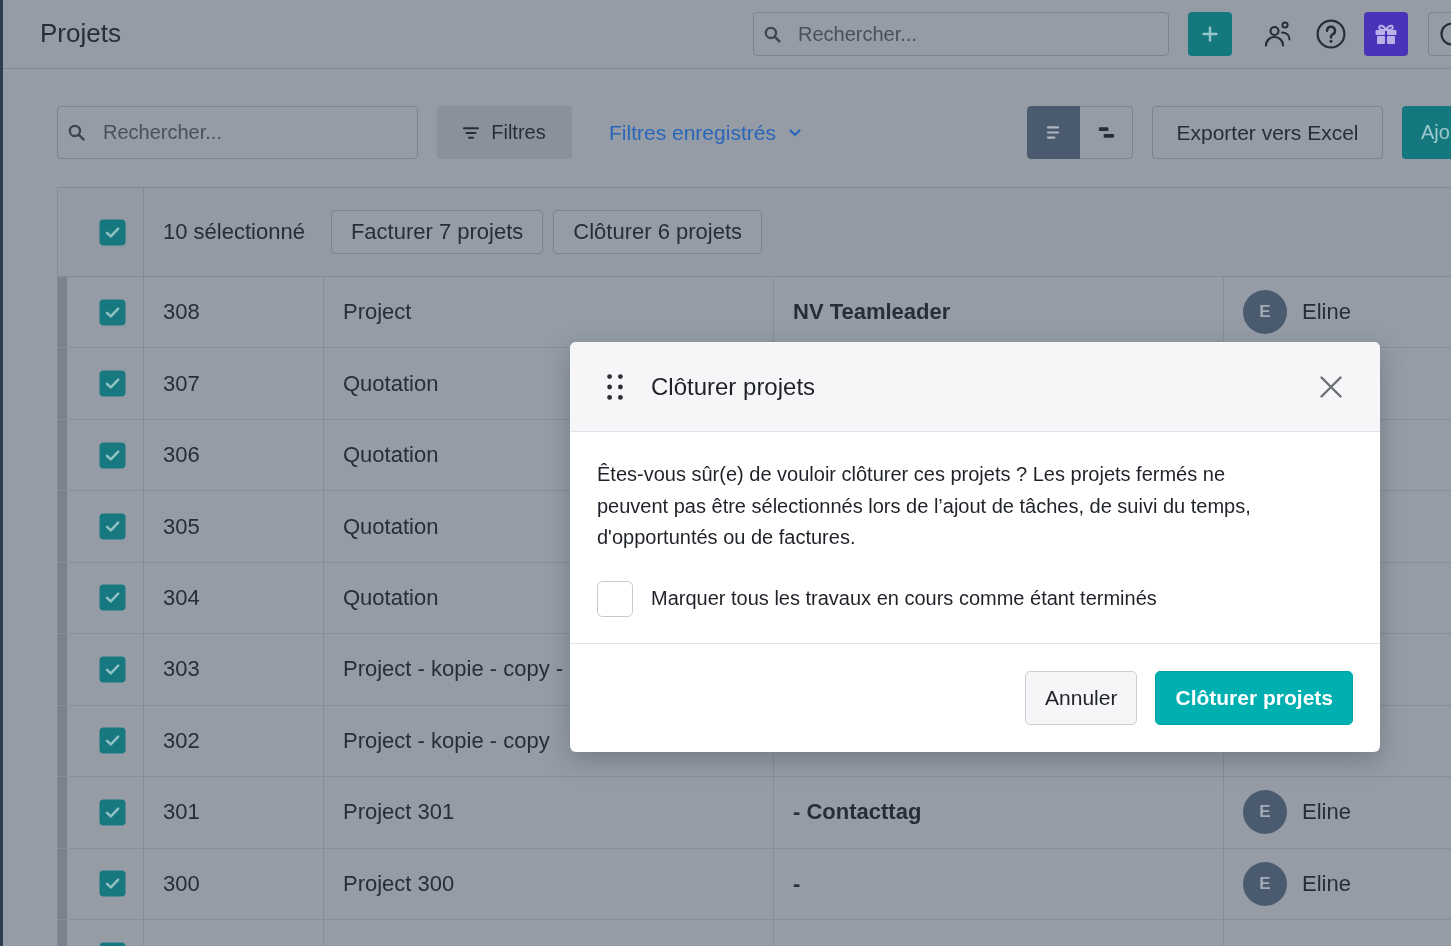 The height and width of the screenshot is (946, 1451). I want to click on gift-icon, so click(1386, 34).